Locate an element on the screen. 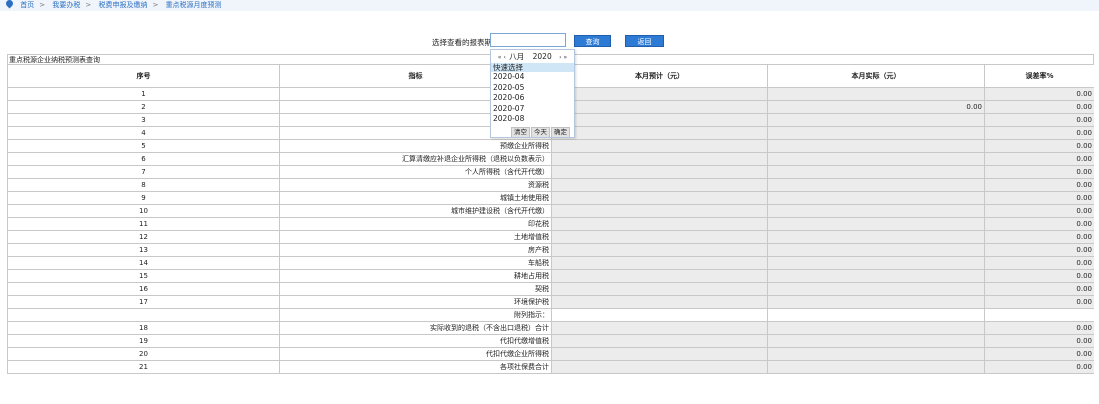 The image size is (1099, 404). row-index: 21 is located at coordinates (143, 367).